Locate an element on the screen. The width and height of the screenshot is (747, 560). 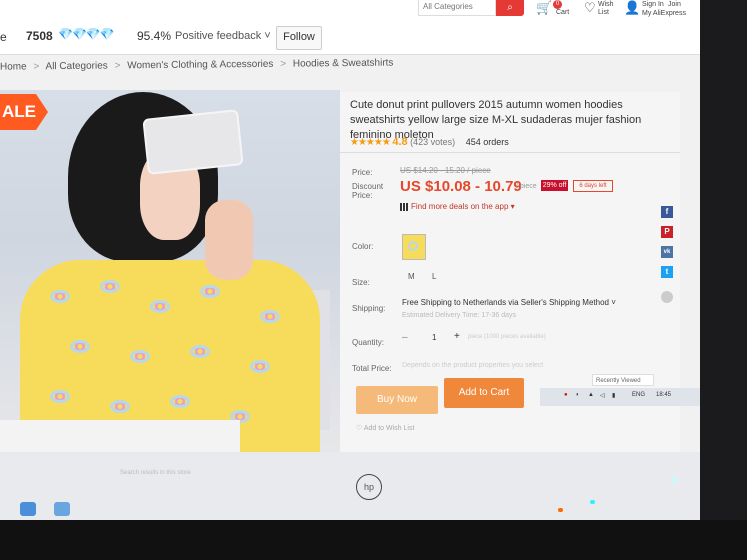
cart-count-badge: 0 is located at coordinates (557, 4).